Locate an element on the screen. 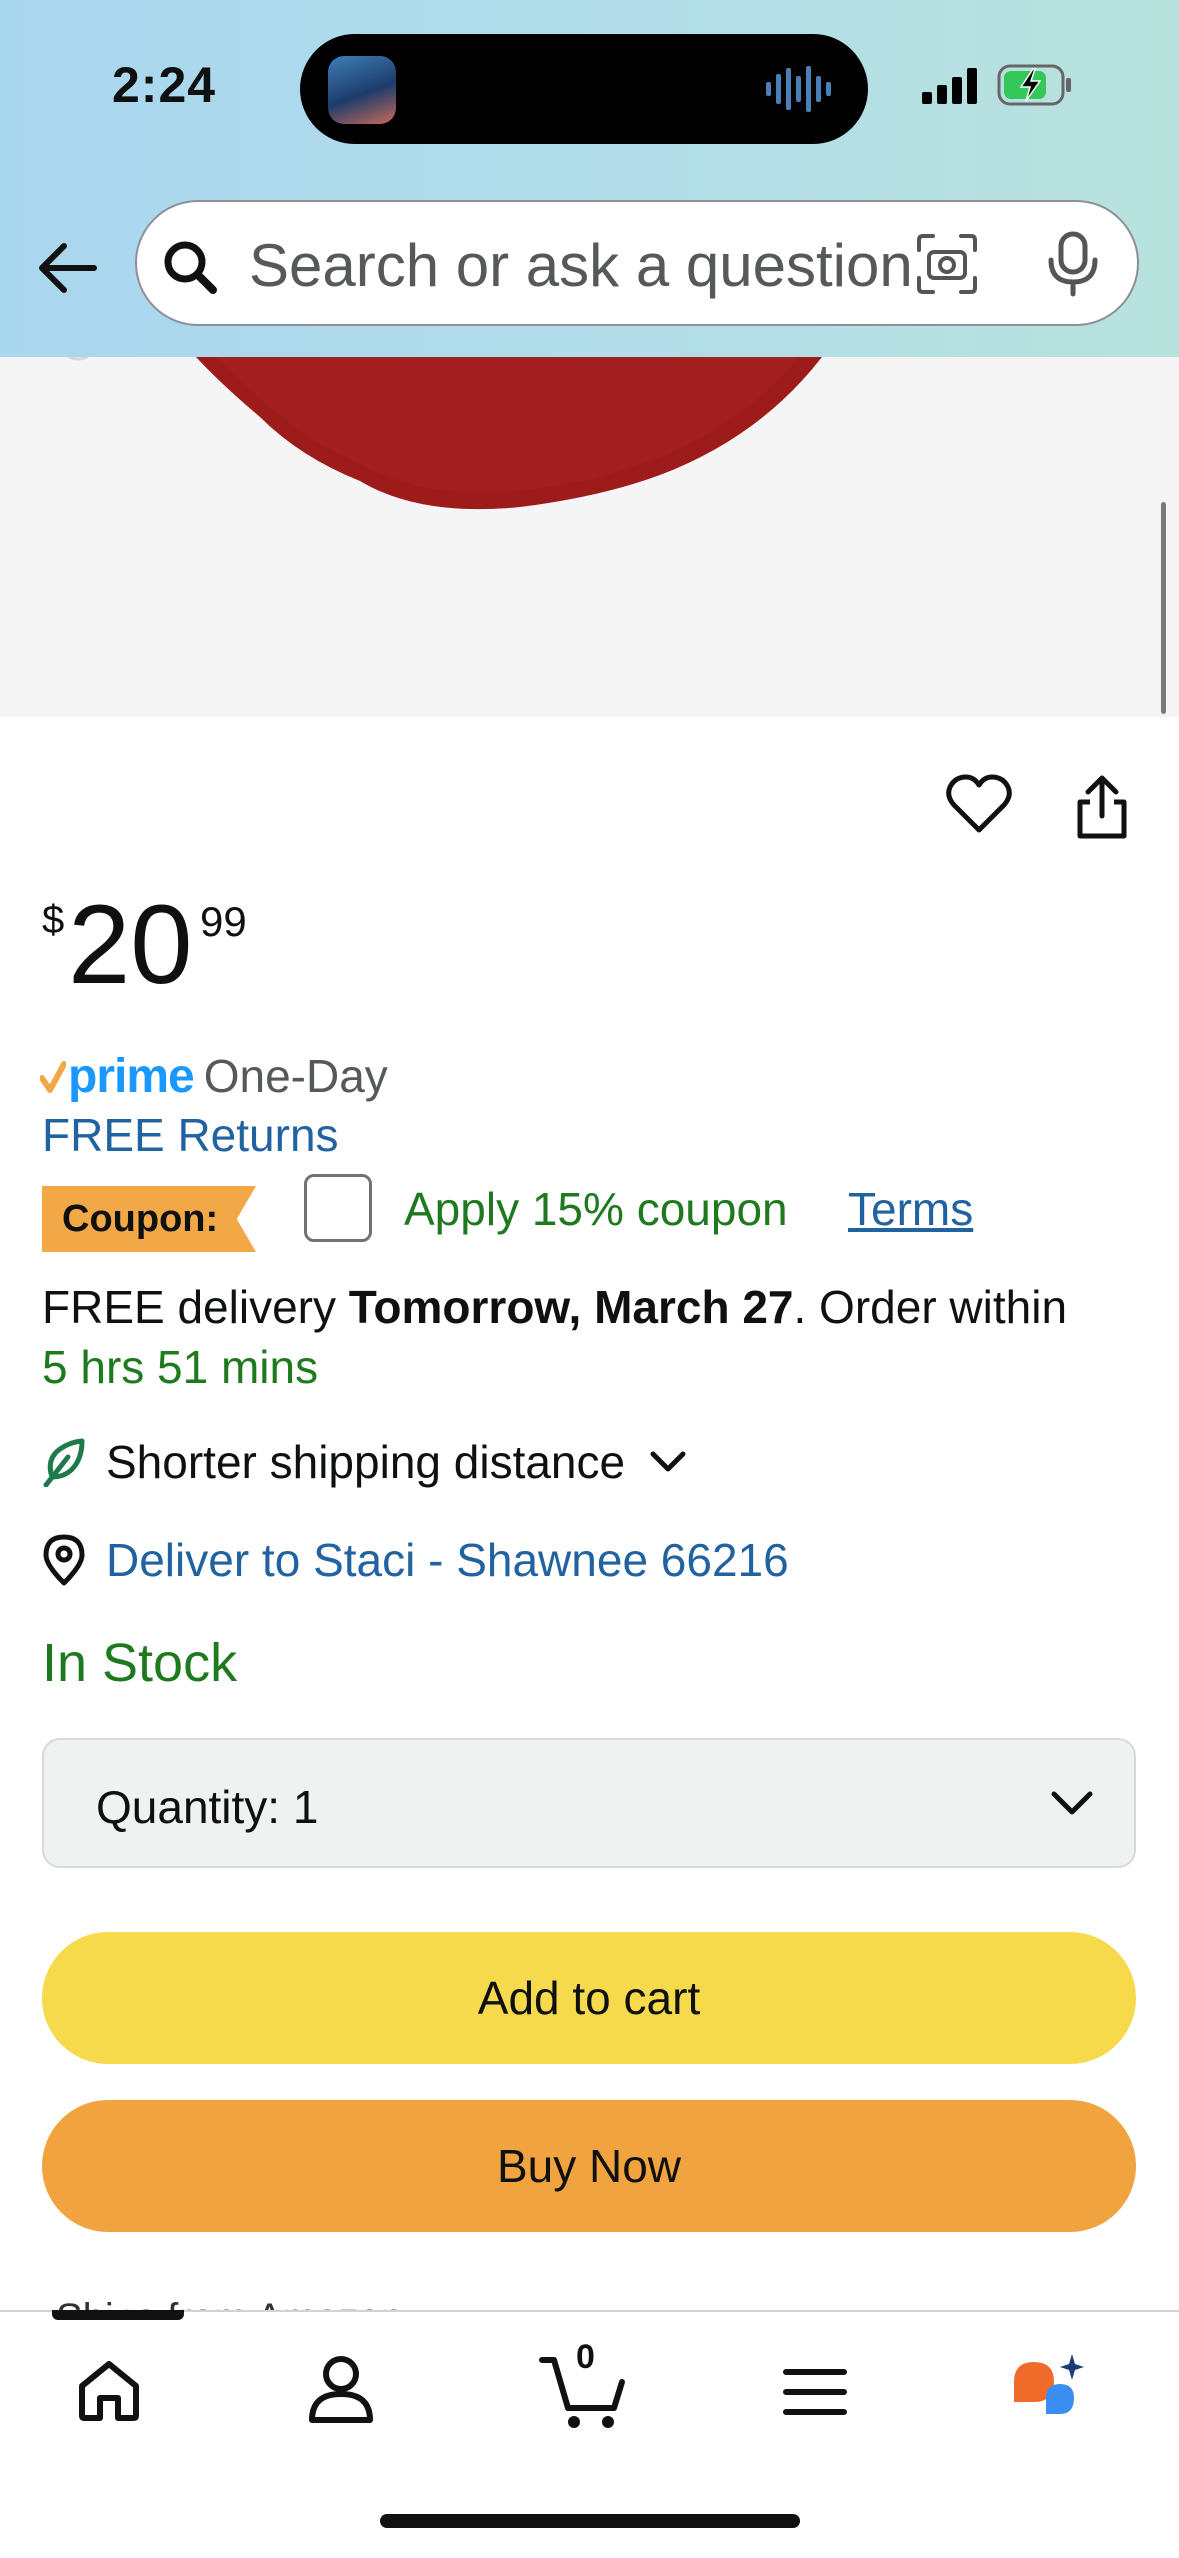  product-image is located at coordinates (589, 537).